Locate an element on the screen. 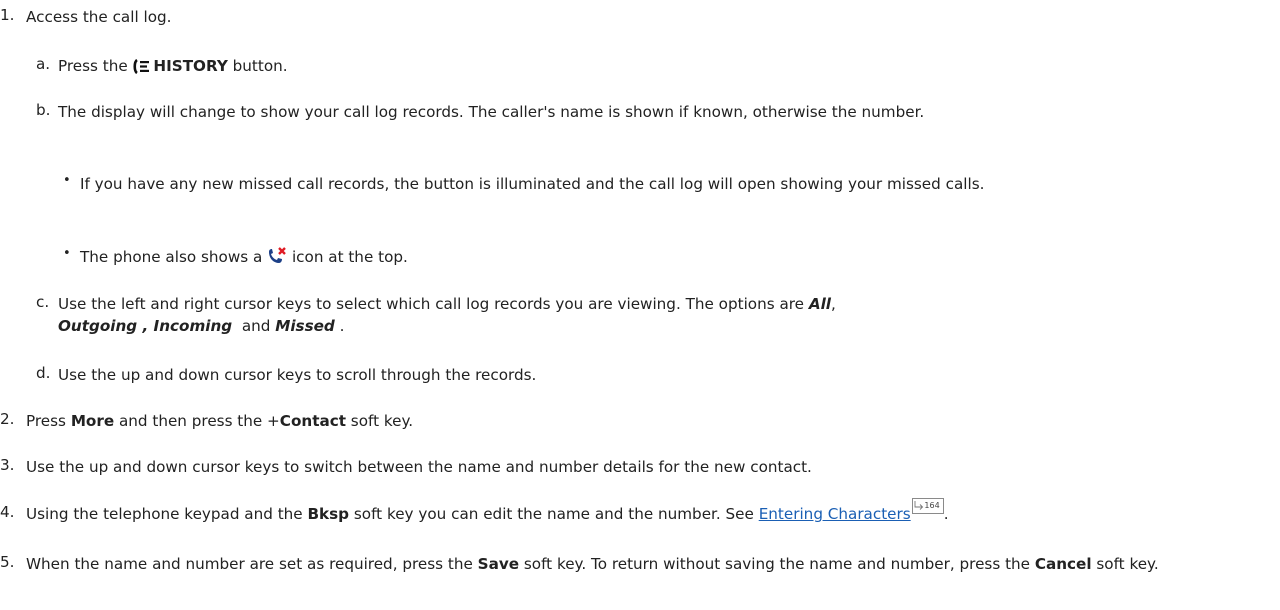 This screenshot has height=610, width=1280. text-fragment: Using the telephone keypad and the is located at coordinates (167, 514).